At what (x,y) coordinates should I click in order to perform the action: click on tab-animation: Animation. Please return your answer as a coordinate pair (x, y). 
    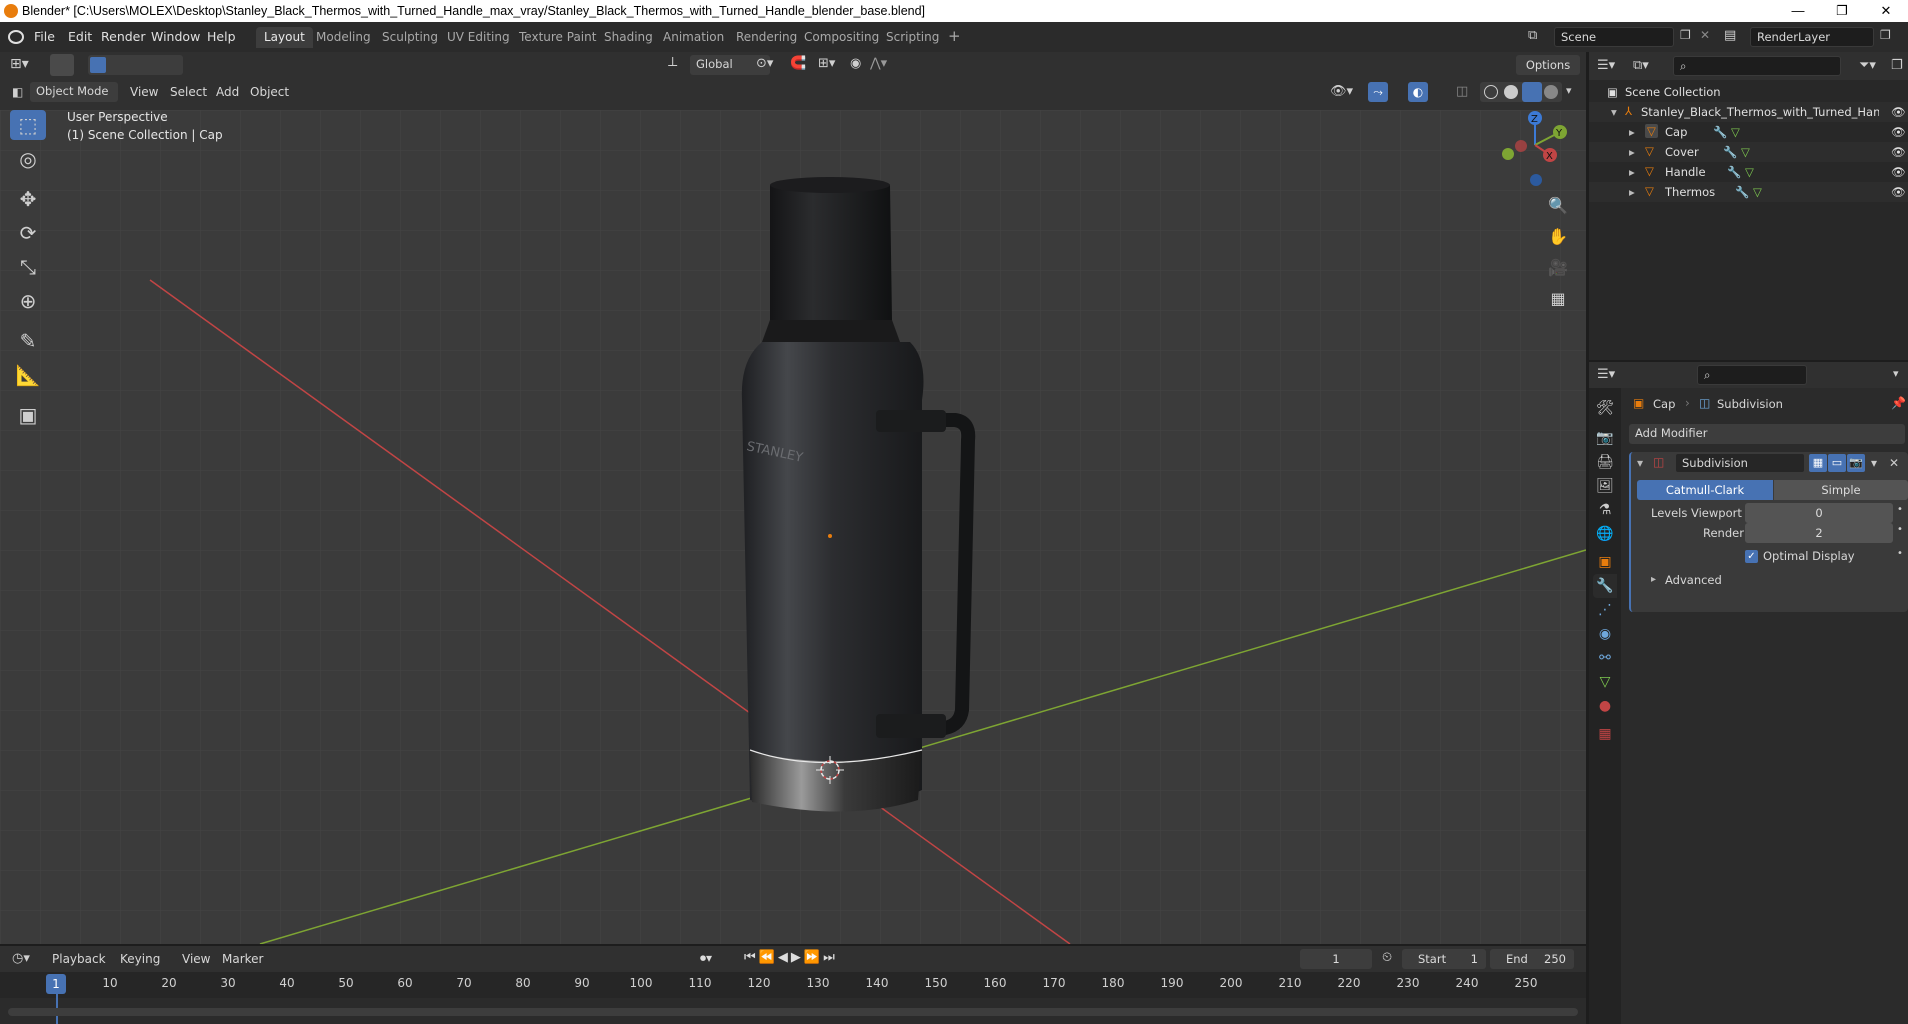
    Looking at the image, I should click on (693, 37).